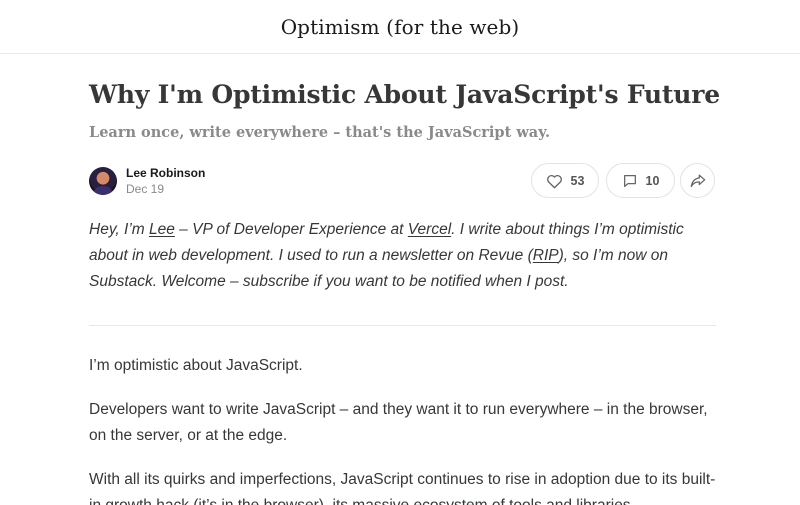  Describe the element at coordinates (429, 229) in the screenshot. I see `link-vercel: Vercel` at that location.